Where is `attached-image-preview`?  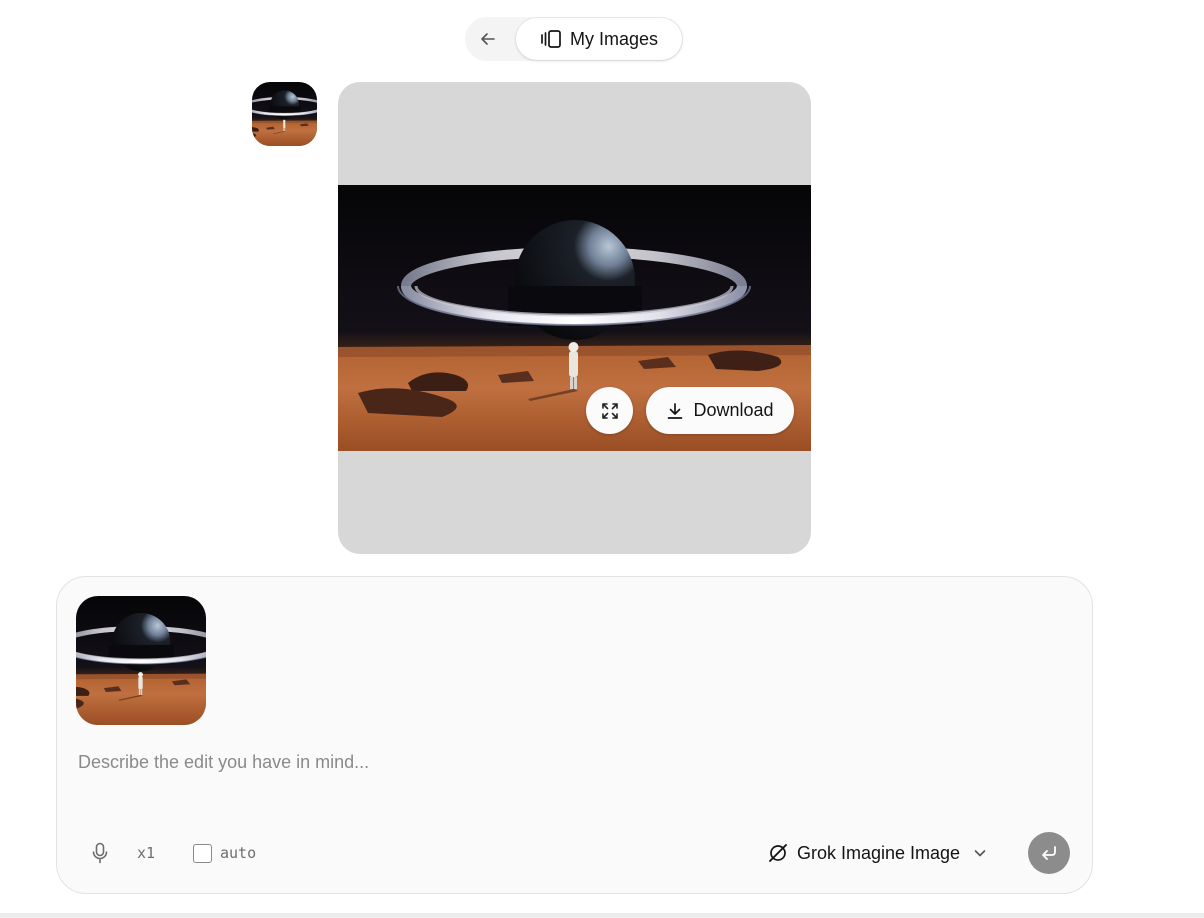 attached-image-preview is located at coordinates (141, 660).